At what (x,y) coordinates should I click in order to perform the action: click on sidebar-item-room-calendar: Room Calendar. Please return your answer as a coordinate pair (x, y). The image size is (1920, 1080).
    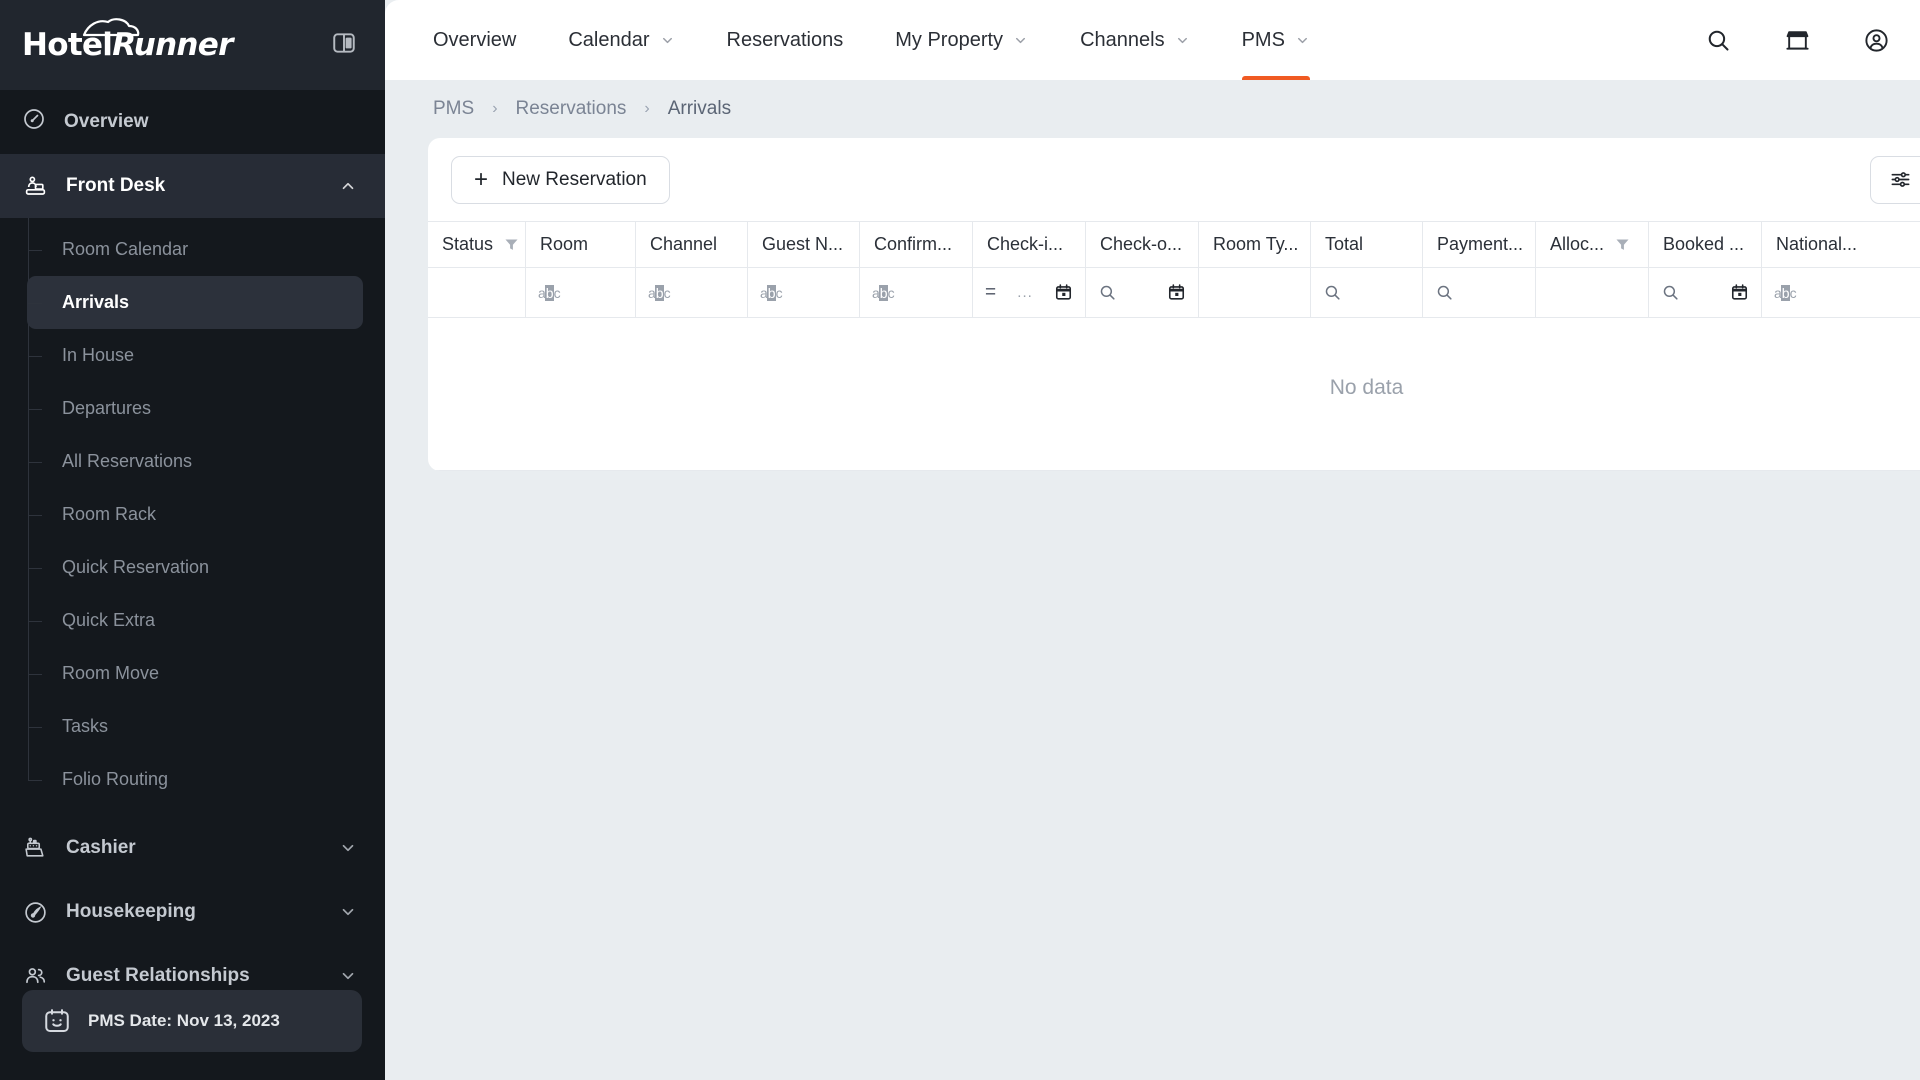
    Looking at the image, I should click on (195, 249).